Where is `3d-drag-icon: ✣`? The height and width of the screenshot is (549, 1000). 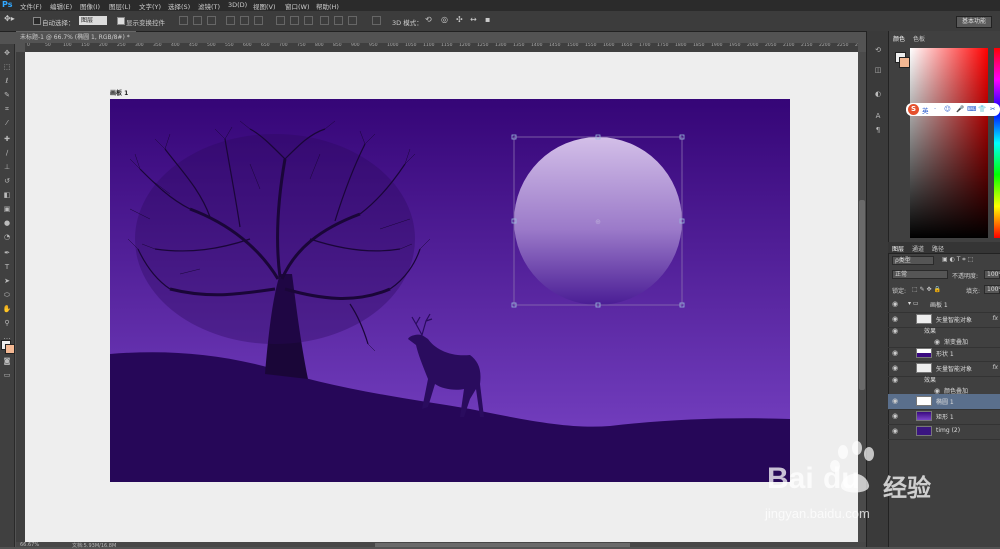 3d-drag-icon: ✣ is located at coordinates (459, 19).